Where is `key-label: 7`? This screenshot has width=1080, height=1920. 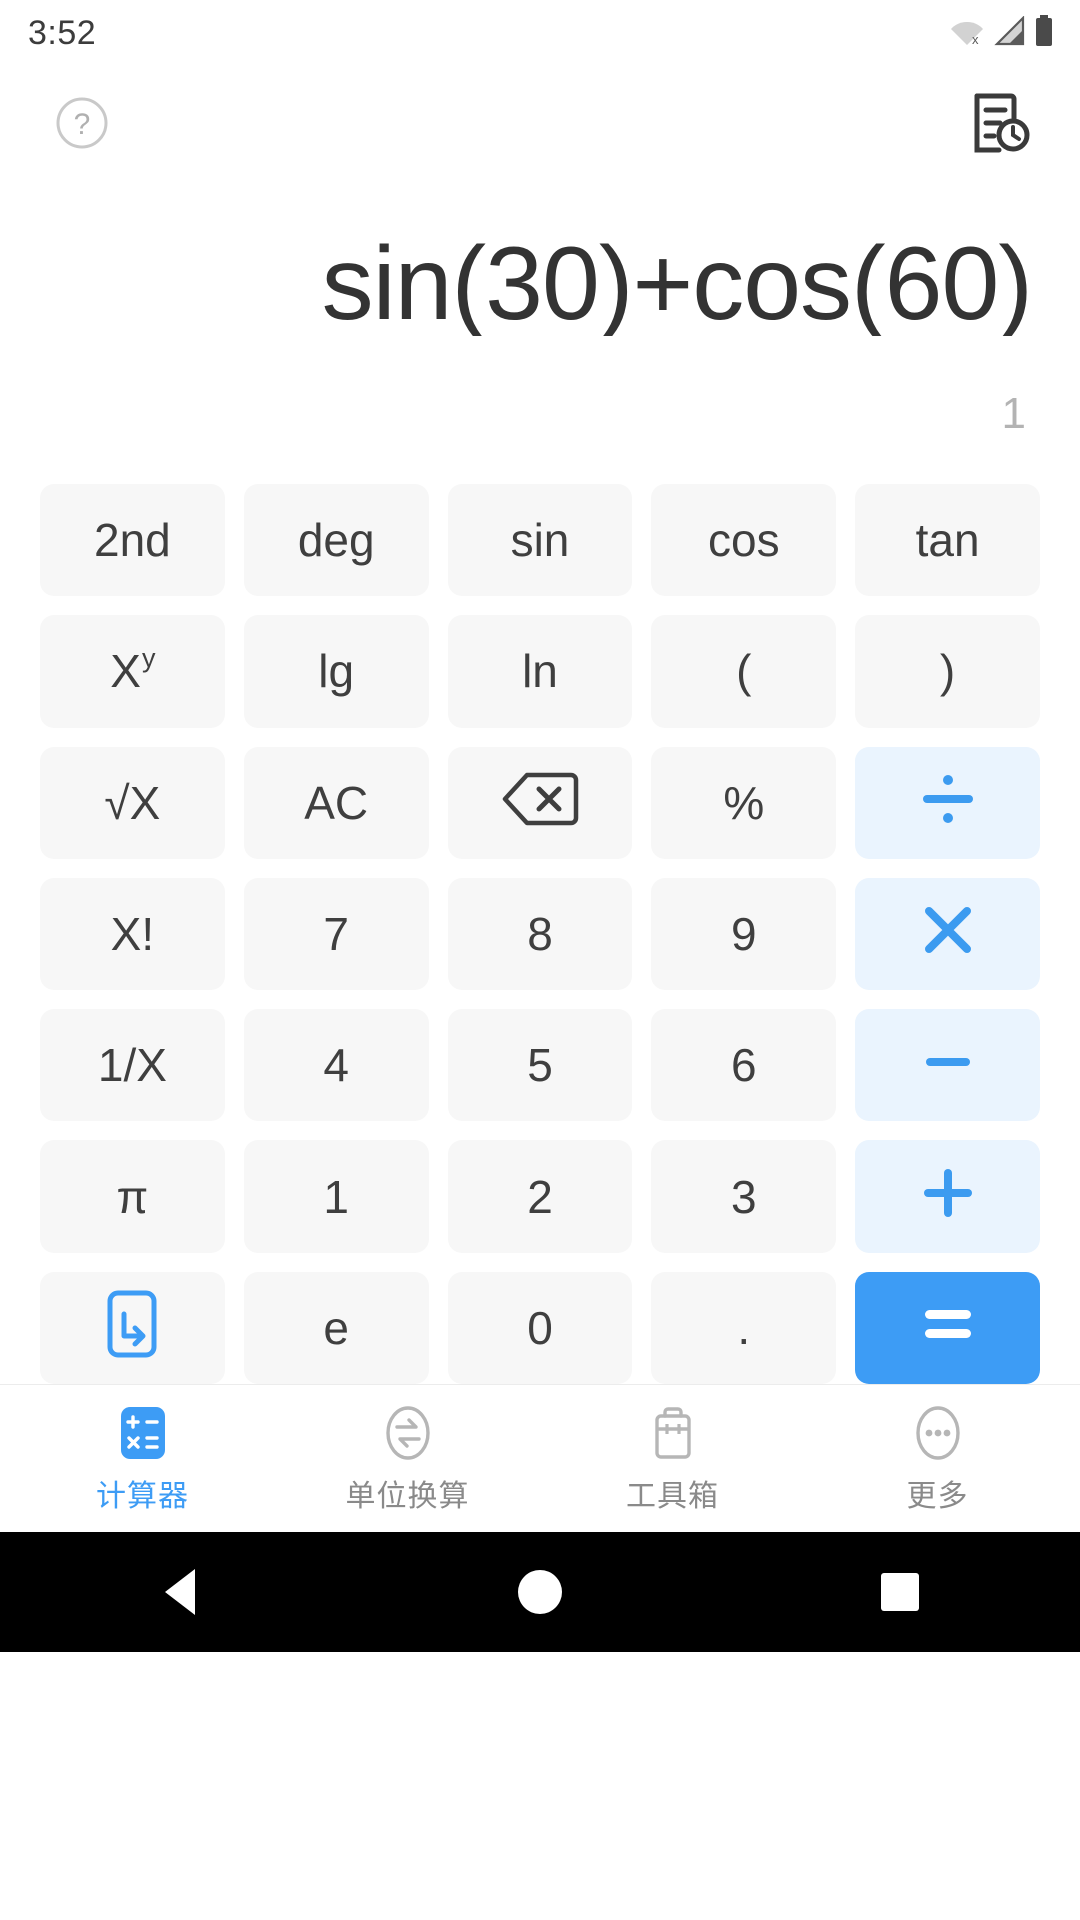
key-label: 7 is located at coordinates (336, 933).